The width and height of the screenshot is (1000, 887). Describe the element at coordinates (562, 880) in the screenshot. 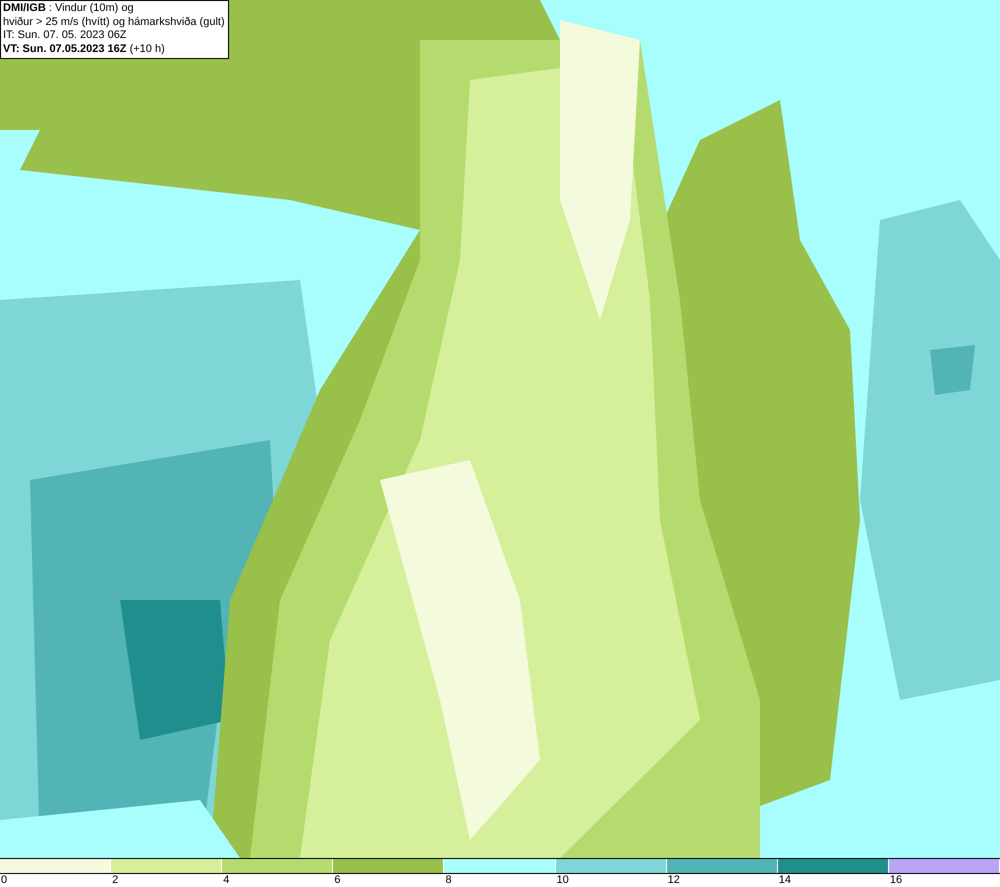

I see `legend-label: 10` at that location.